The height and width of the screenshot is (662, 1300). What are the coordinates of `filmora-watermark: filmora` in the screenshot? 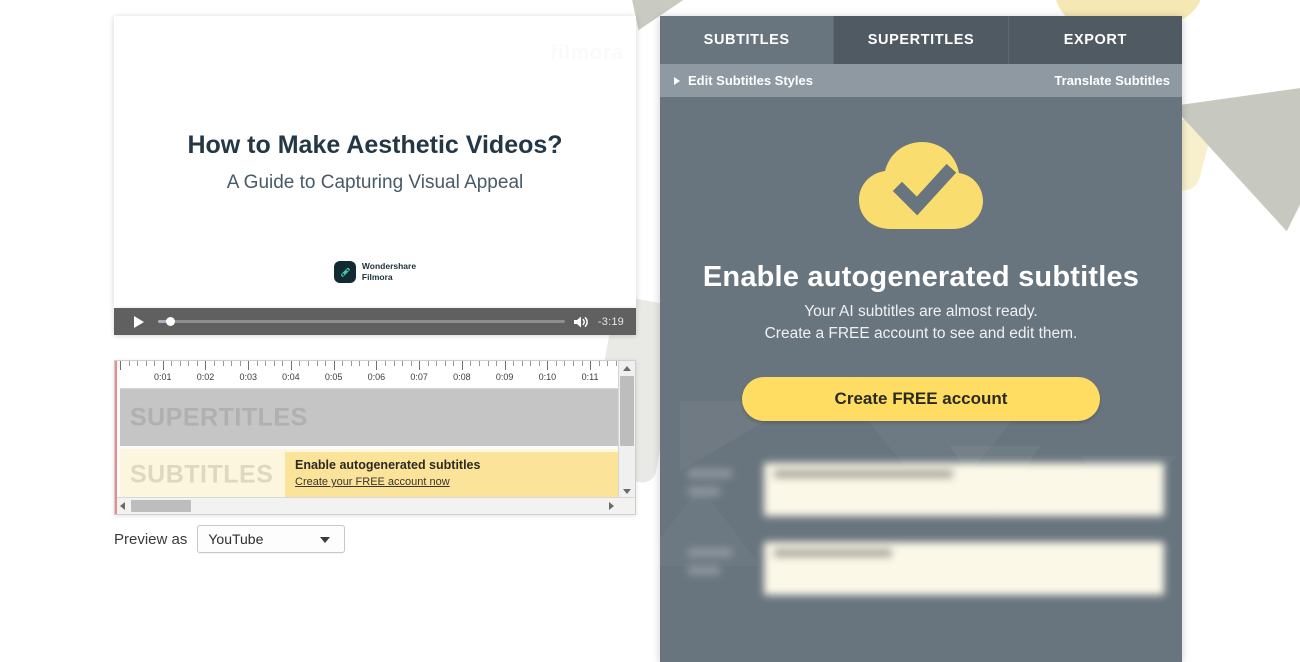 It's located at (587, 53).